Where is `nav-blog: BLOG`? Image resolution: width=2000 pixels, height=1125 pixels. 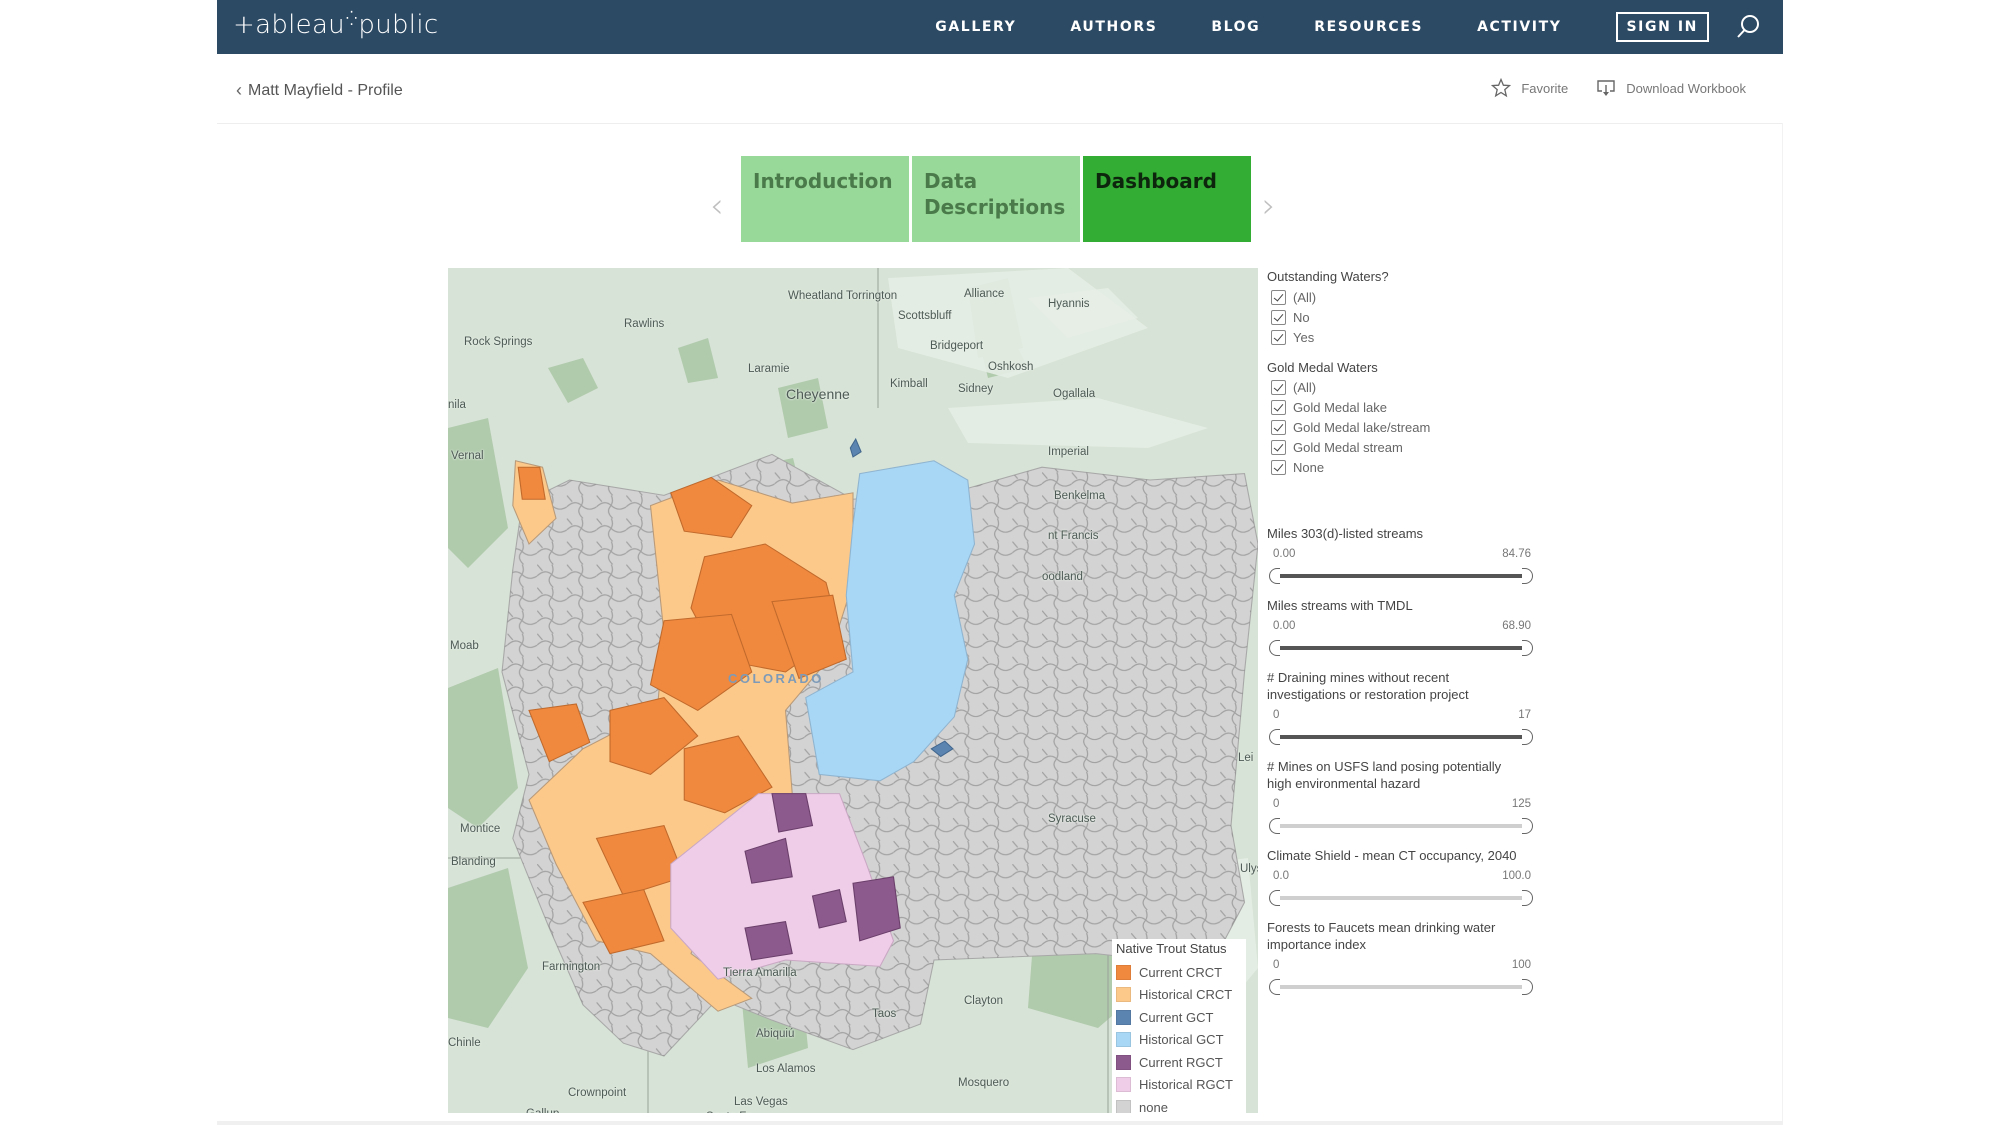
nav-blog: BLOG is located at coordinates (1235, 27).